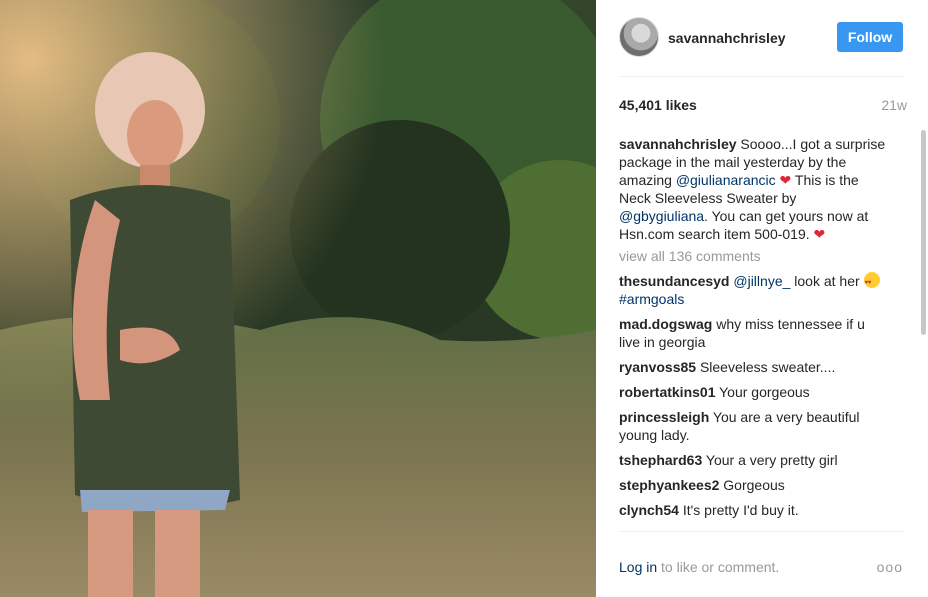 This screenshot has width=928, height=597. Describe the element at coordinates (661, 216) in the screenshot. I see `caption-mention-2: @gbygiuliana` at that location.